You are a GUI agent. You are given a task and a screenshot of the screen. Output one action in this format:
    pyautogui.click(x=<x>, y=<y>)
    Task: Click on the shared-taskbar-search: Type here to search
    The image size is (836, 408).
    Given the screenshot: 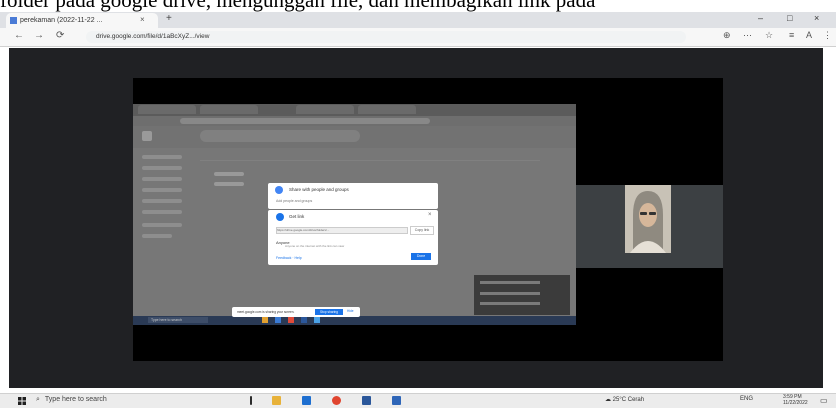 What is the action you would take?
    pyautogui.click(x=178, y=320)
    